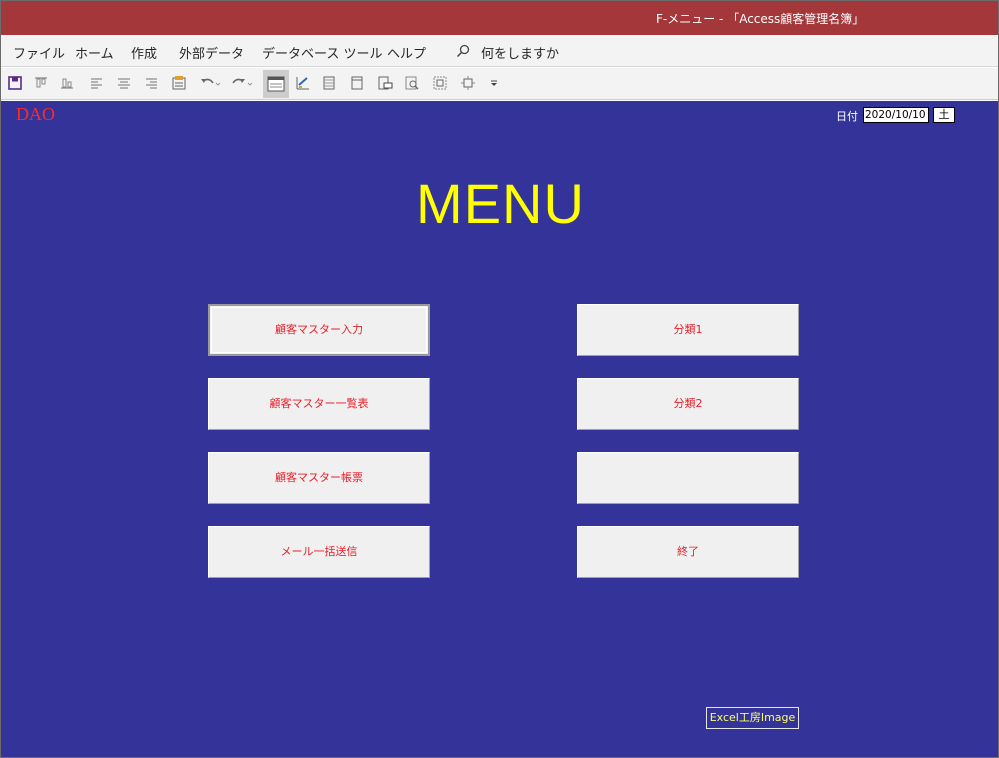  Describe the element at coordinates (441, 84) in the screenshot. I see `select-all-icon` at that location.